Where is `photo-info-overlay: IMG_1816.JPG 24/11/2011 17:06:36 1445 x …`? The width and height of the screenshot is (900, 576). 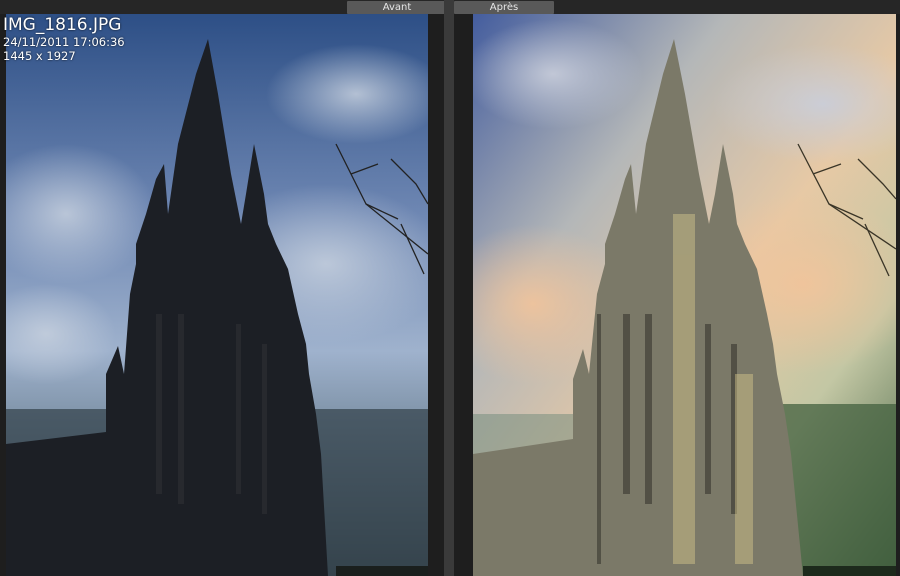 photo-info-overlay: IMG_1816.JPG 24/11/2011 17:06:36 1445 x … is located at coordinates (64, 39).